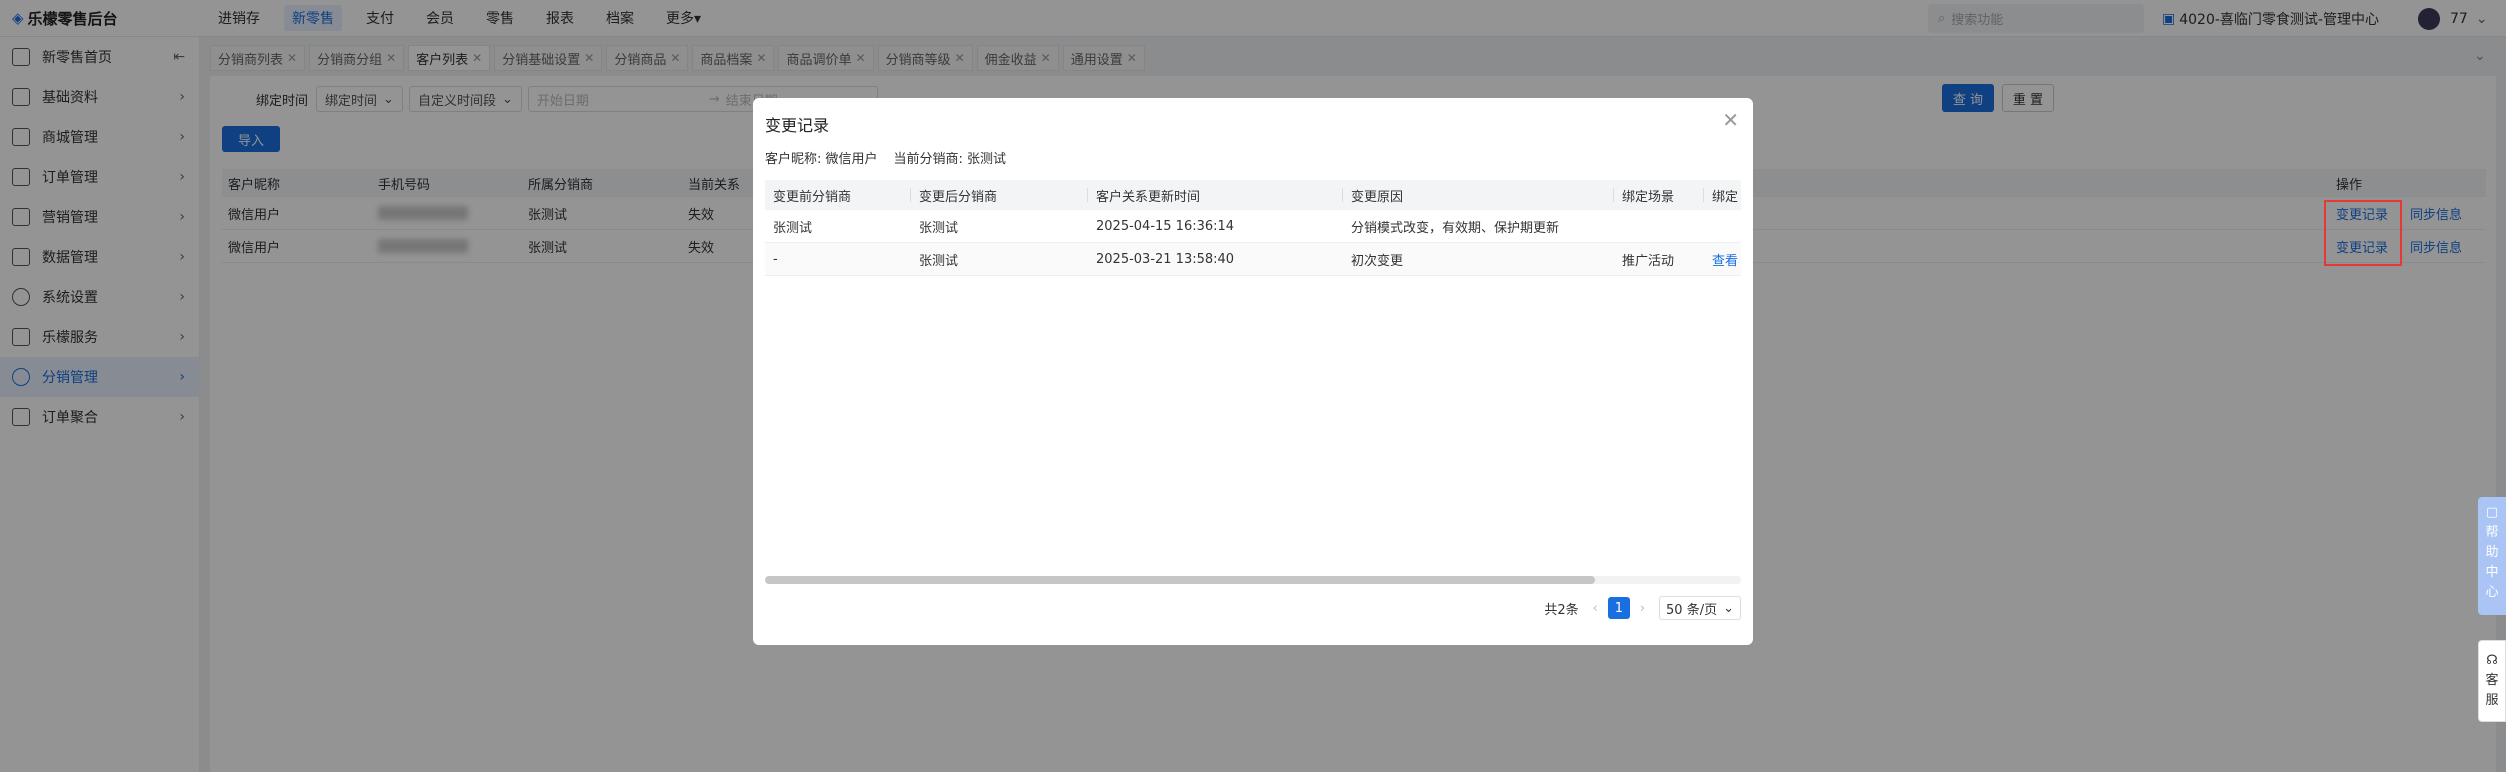  Describe the element at coordinates (1253, 195) in the screenshot. I see `table-header: 变更前分销商 变更后分销商 客户关系更新时间 变更原因 绑定场景 绑定` at that location.